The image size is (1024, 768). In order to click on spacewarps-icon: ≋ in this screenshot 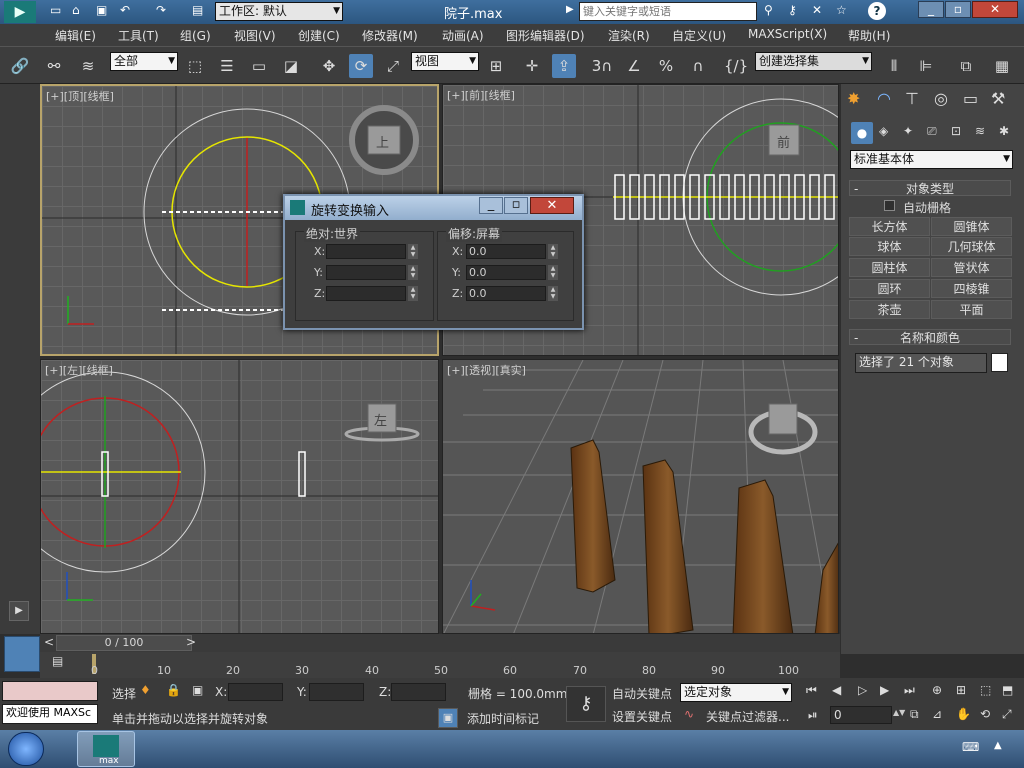, I will do `click(980, 131)`.